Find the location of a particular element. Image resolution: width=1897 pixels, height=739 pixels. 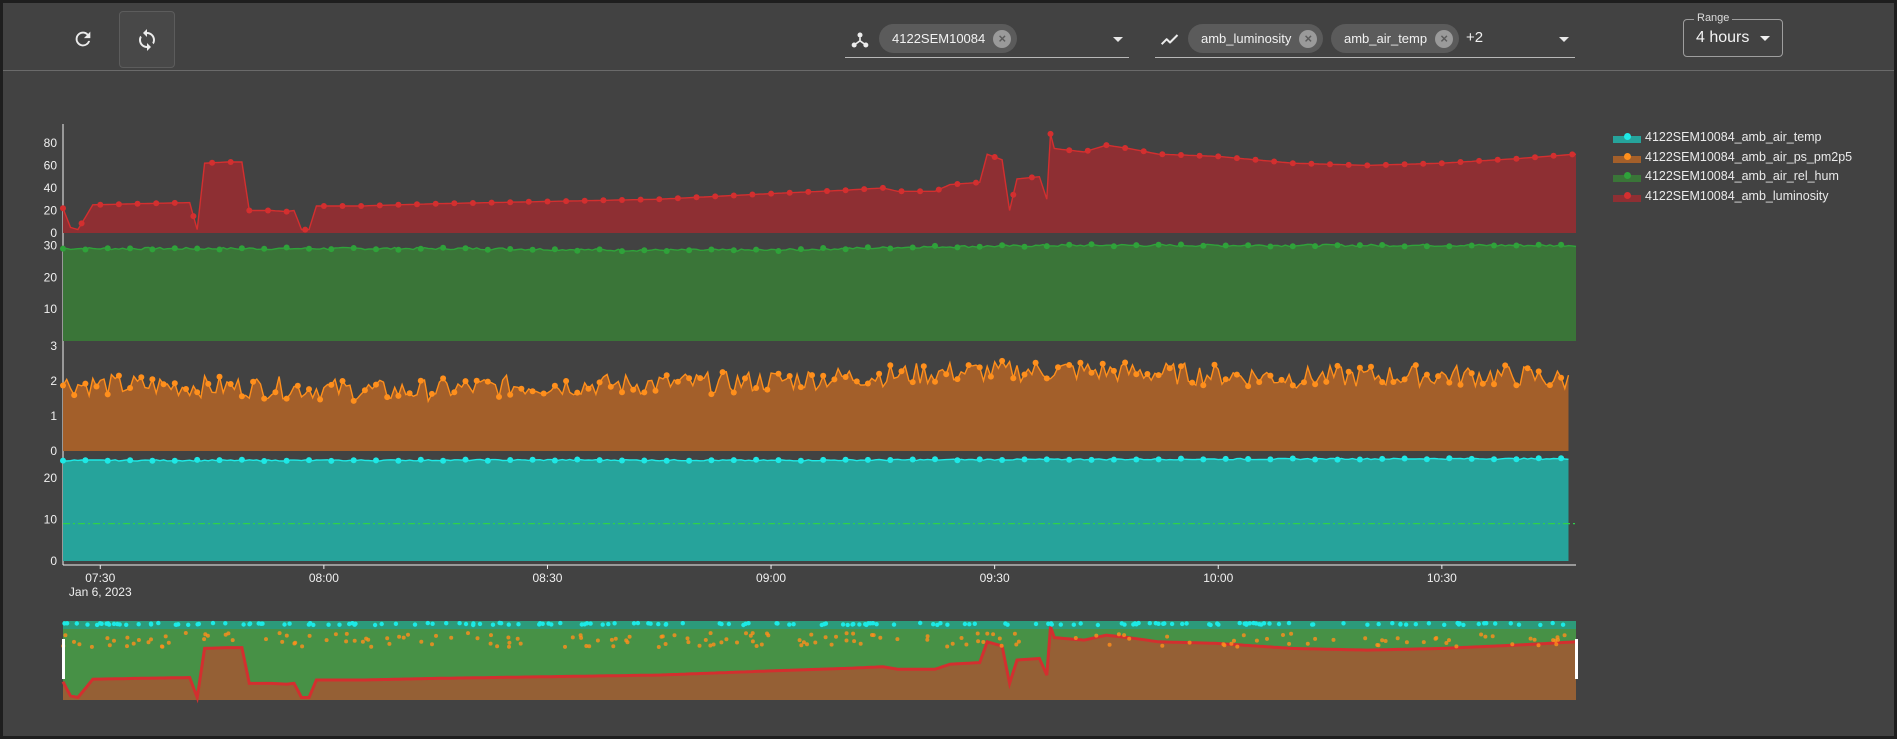

legend-item-luminosity: 4122SEM10084_amb_luminosity is located at coordinates (1732, 198).